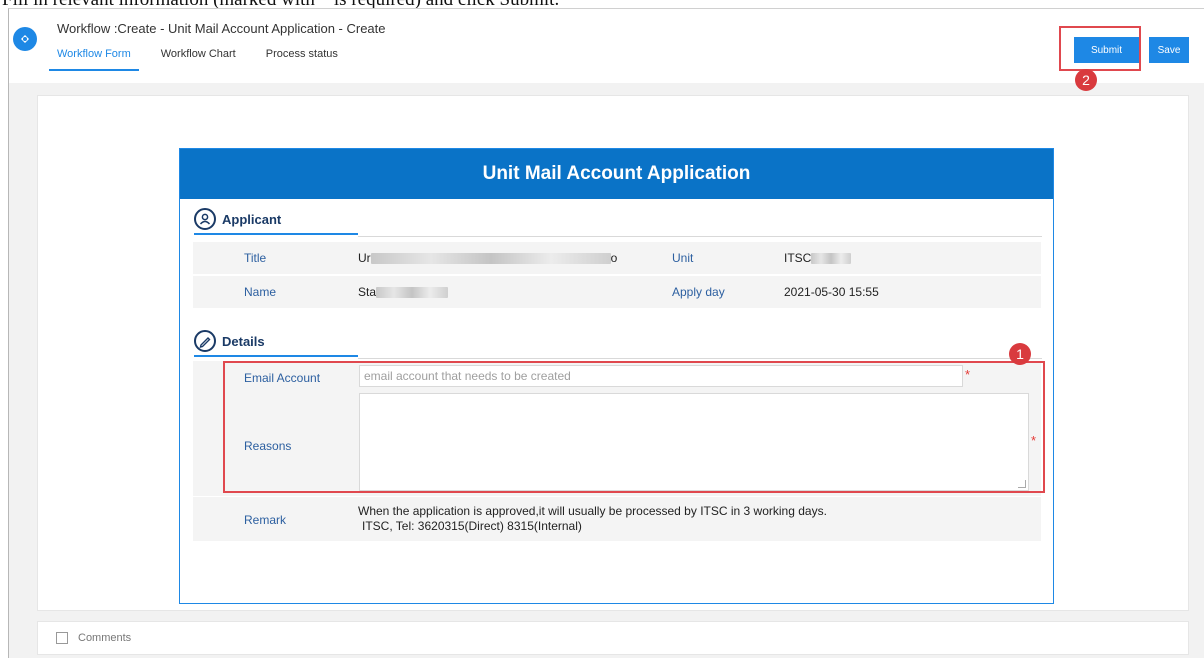  I want to click on email-account-input, so click(661, 376).